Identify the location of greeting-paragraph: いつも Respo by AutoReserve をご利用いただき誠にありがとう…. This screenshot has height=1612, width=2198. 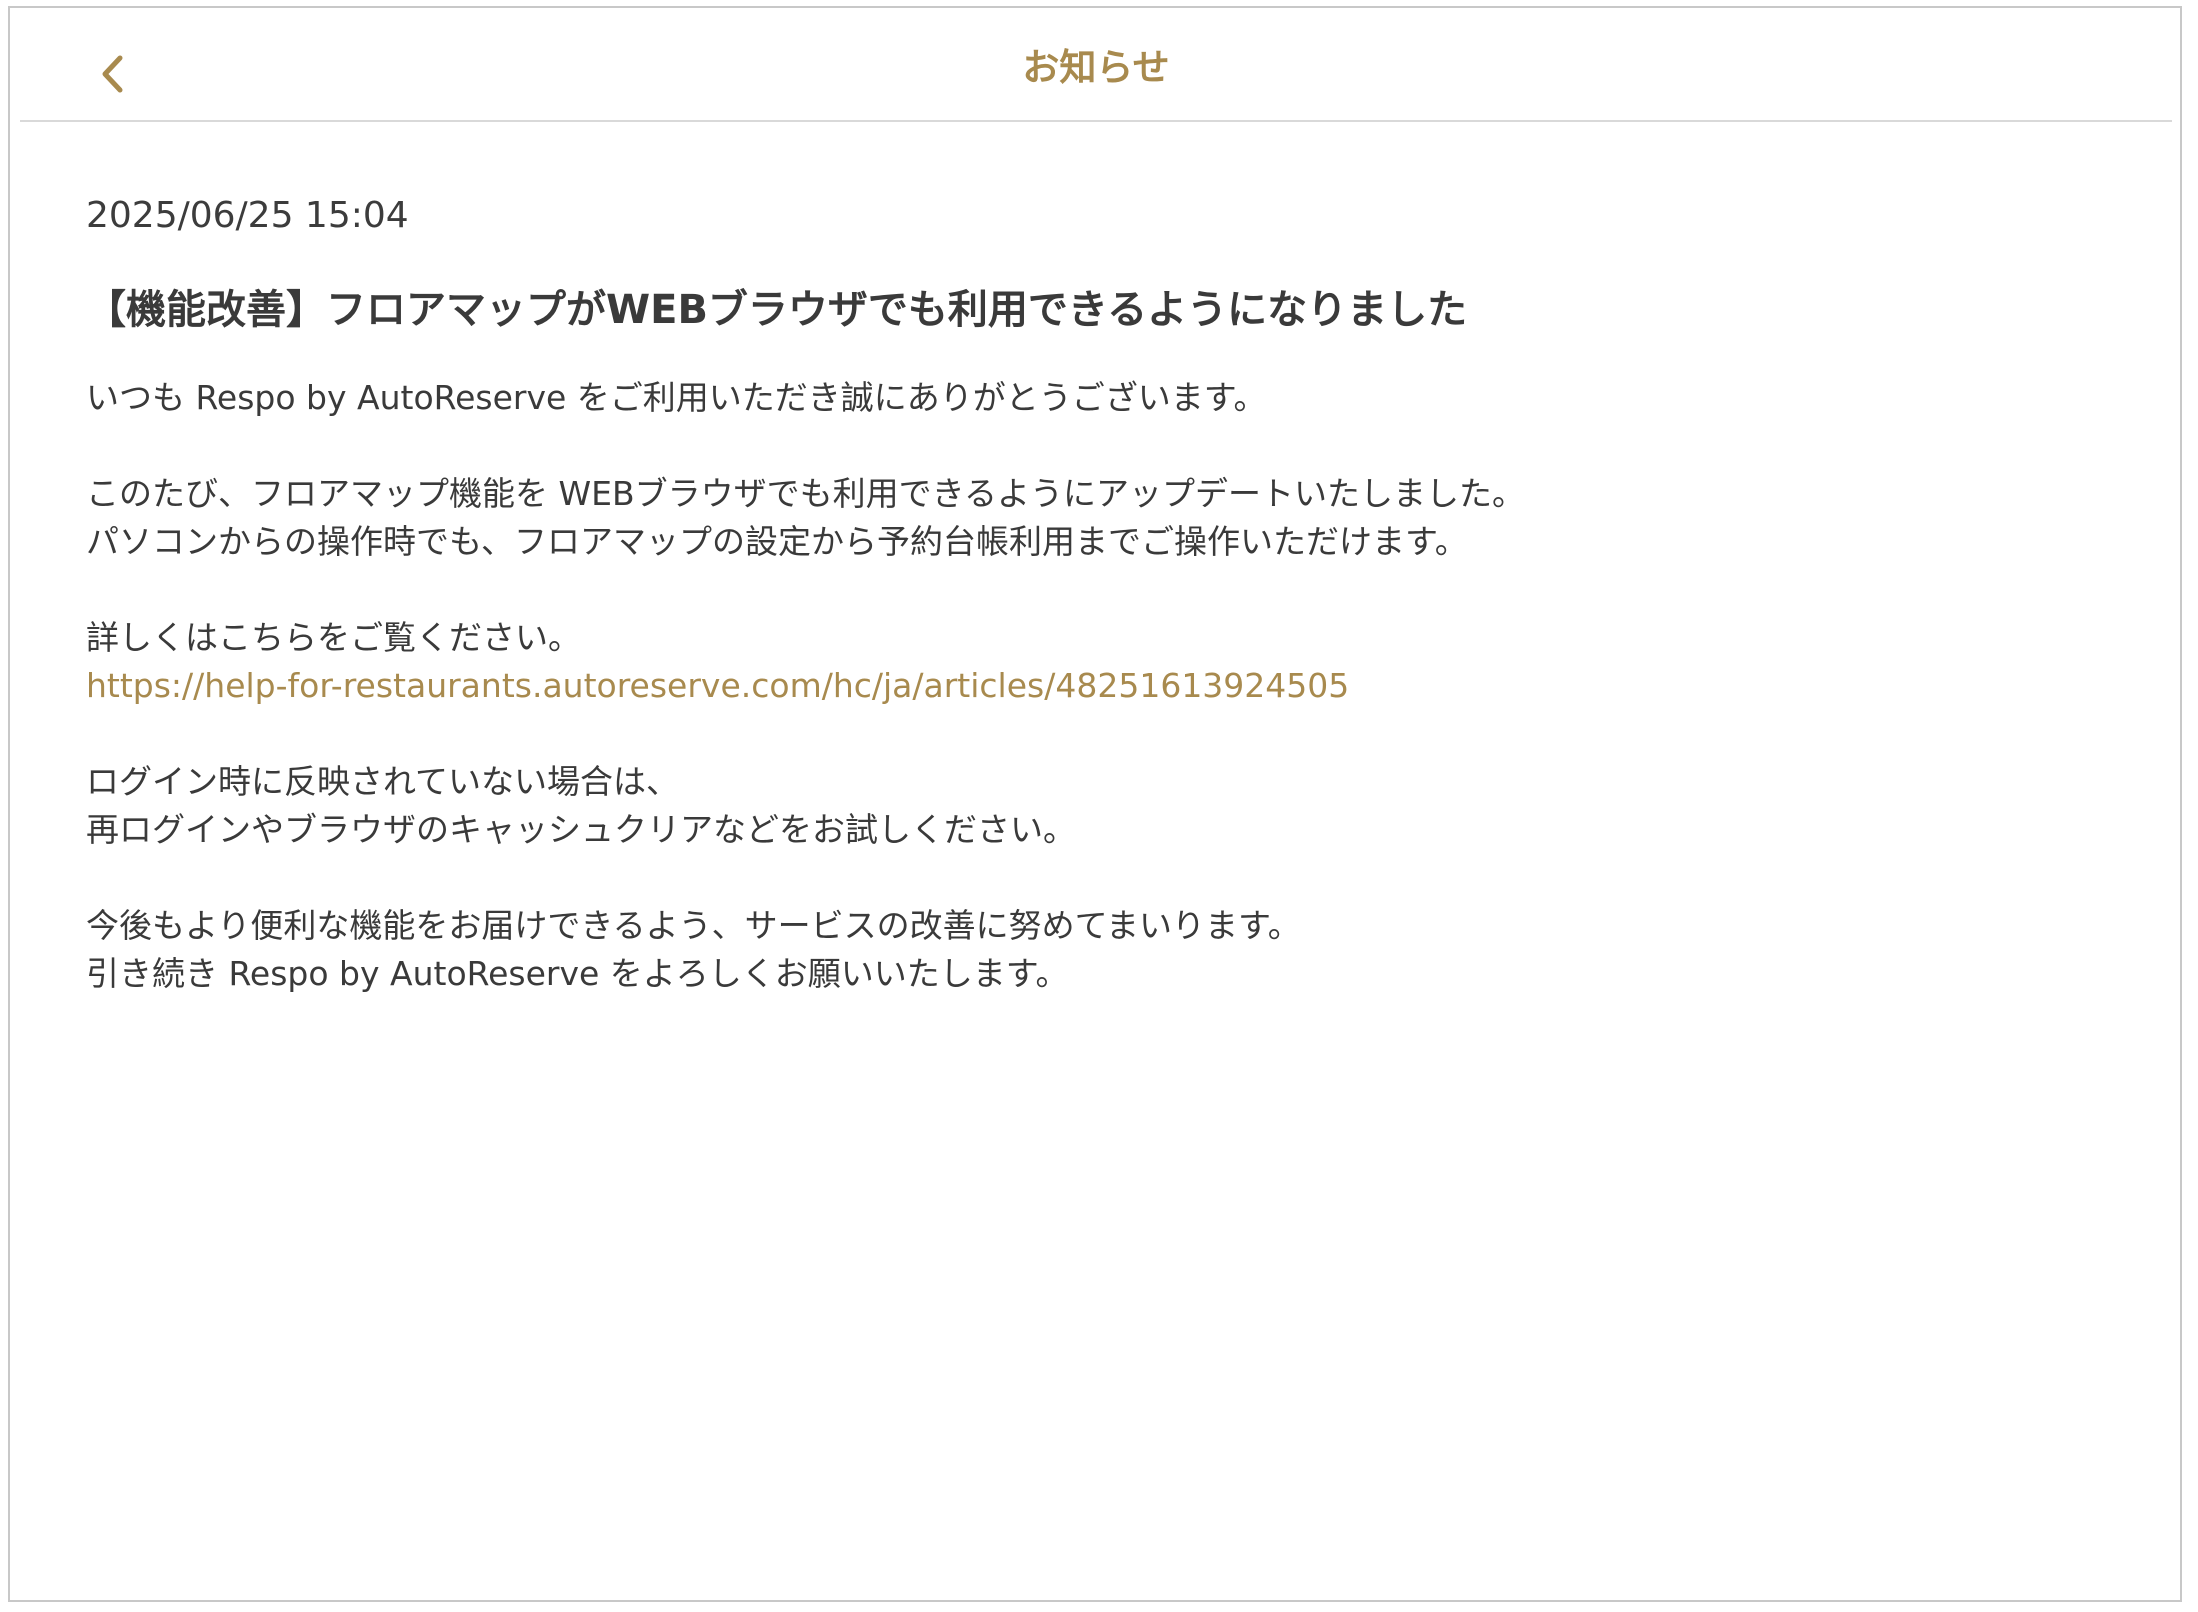
(1086, 398).